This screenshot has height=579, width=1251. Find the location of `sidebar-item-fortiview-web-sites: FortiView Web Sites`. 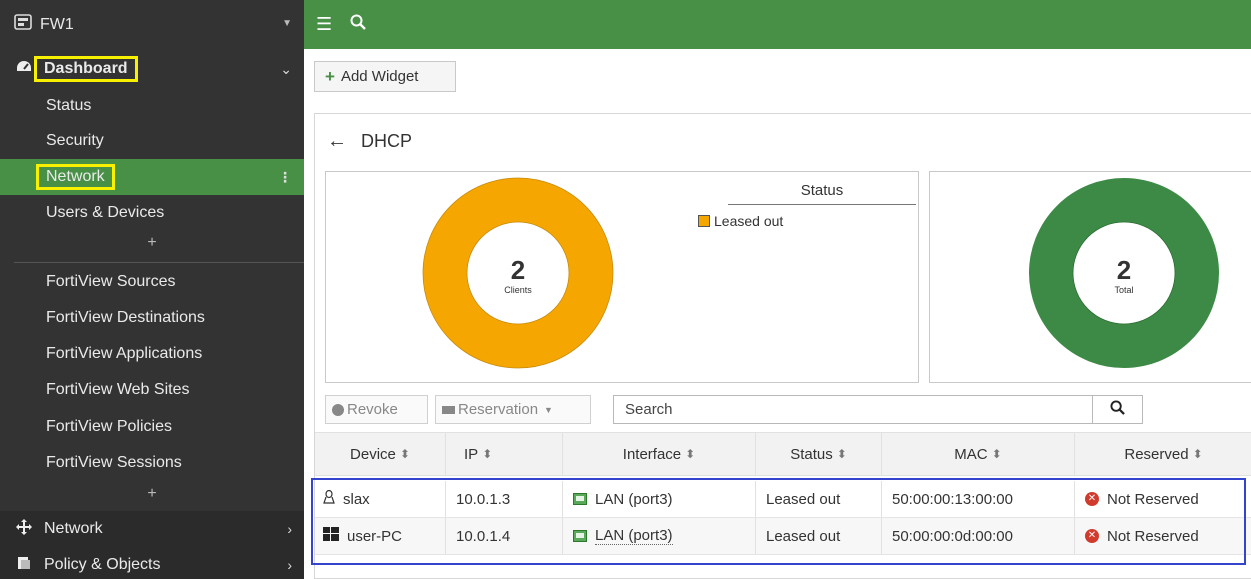

sidebar-item-fortiview-web-sites: FortiView Web Sites is located at coordinates (152, 390).